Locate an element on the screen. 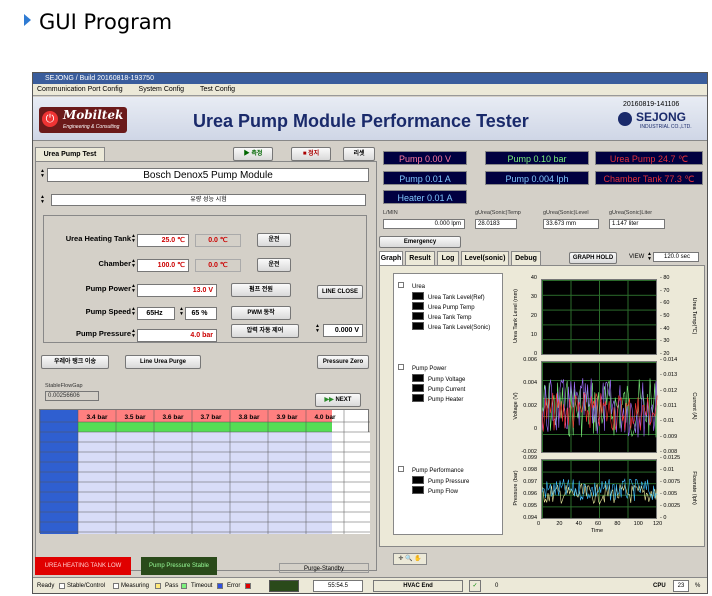 Image resolution: width=712 pixels, height=596 pixels. power-group-label: Pump Power is located at coordinates (422, 368).